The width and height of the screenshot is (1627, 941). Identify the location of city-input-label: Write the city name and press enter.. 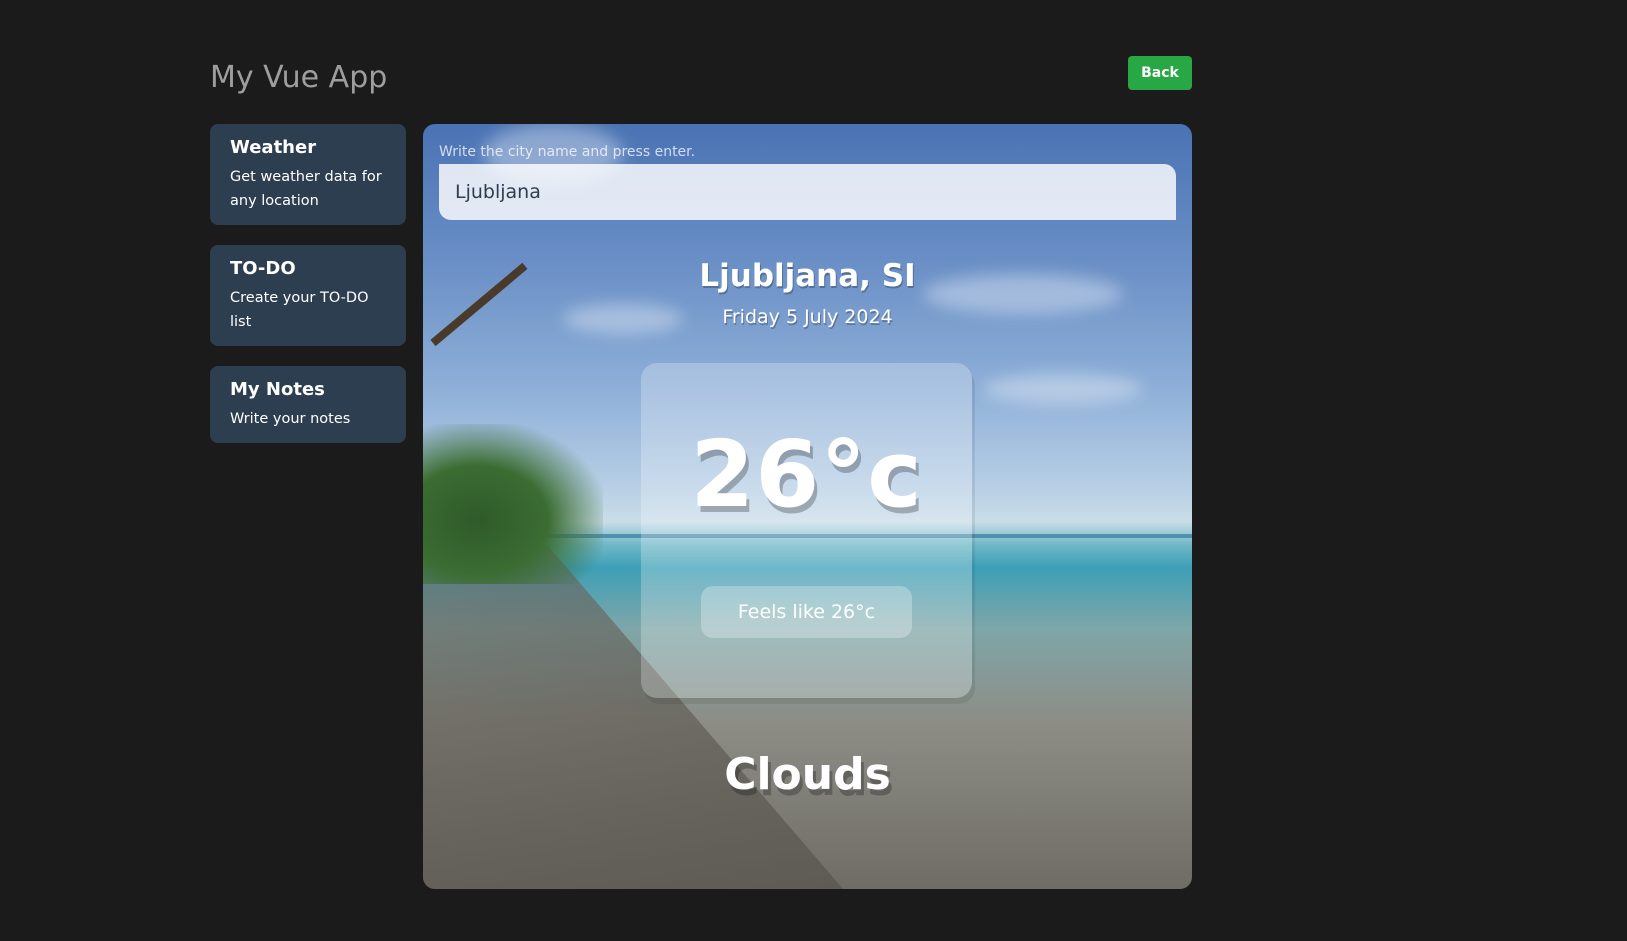
(567, 152).